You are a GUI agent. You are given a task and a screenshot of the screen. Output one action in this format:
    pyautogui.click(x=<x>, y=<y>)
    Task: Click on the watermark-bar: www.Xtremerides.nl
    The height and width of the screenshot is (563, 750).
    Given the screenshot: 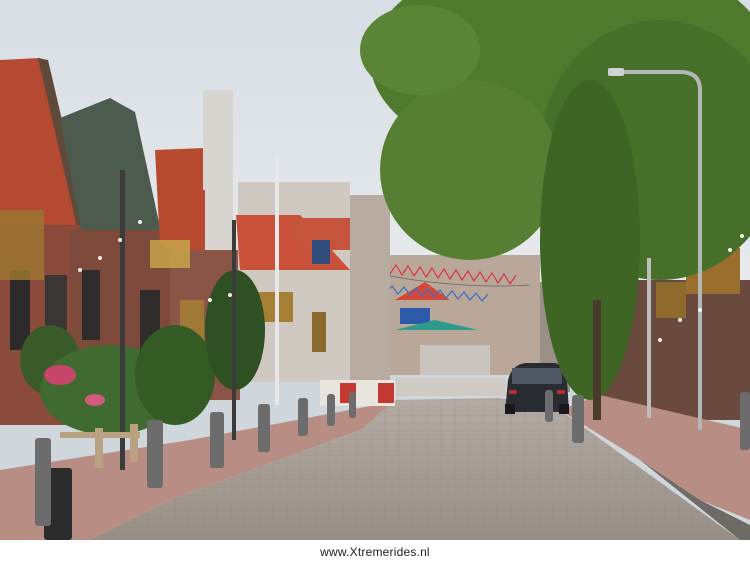 What is the action you would take?
    pyautogui.click(x=375, y=551)
    